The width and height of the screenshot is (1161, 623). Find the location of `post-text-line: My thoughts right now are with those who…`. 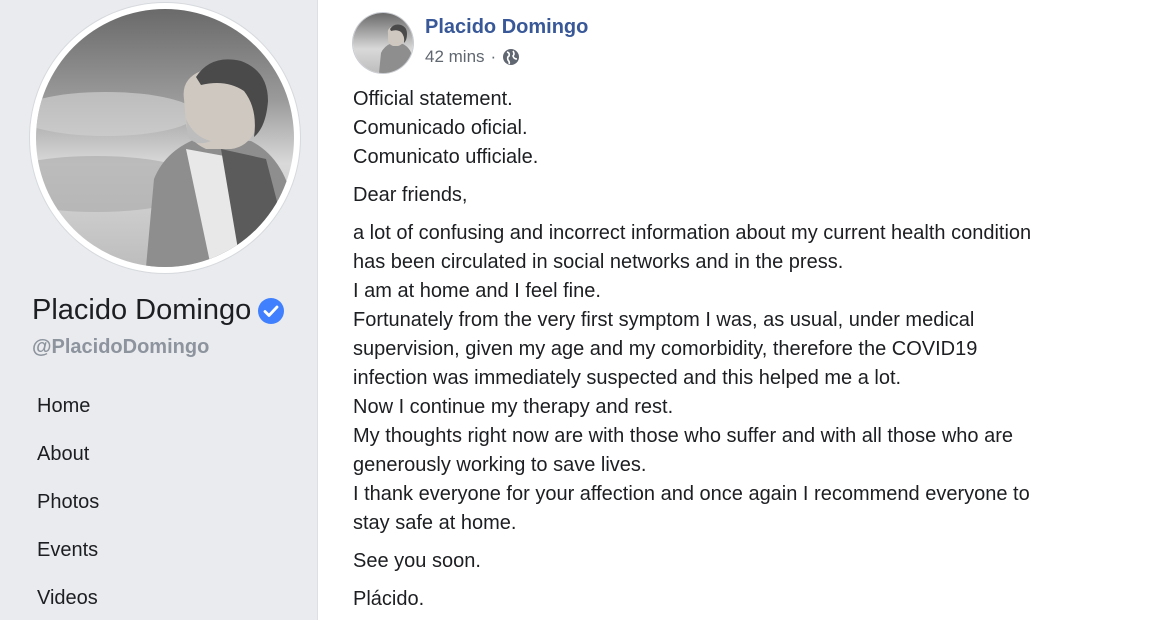

post-text-line: My thoughts right now are with those who… is located at coordinates (683, 436).